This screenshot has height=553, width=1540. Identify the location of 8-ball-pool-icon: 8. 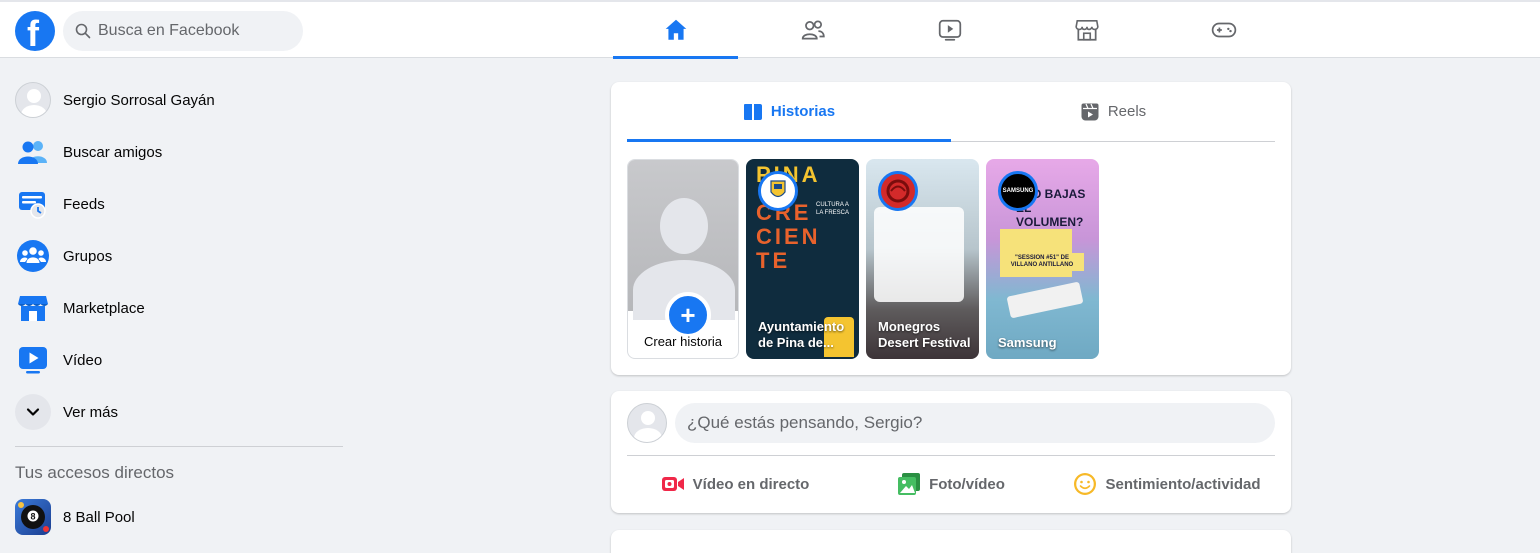
(33, 517).